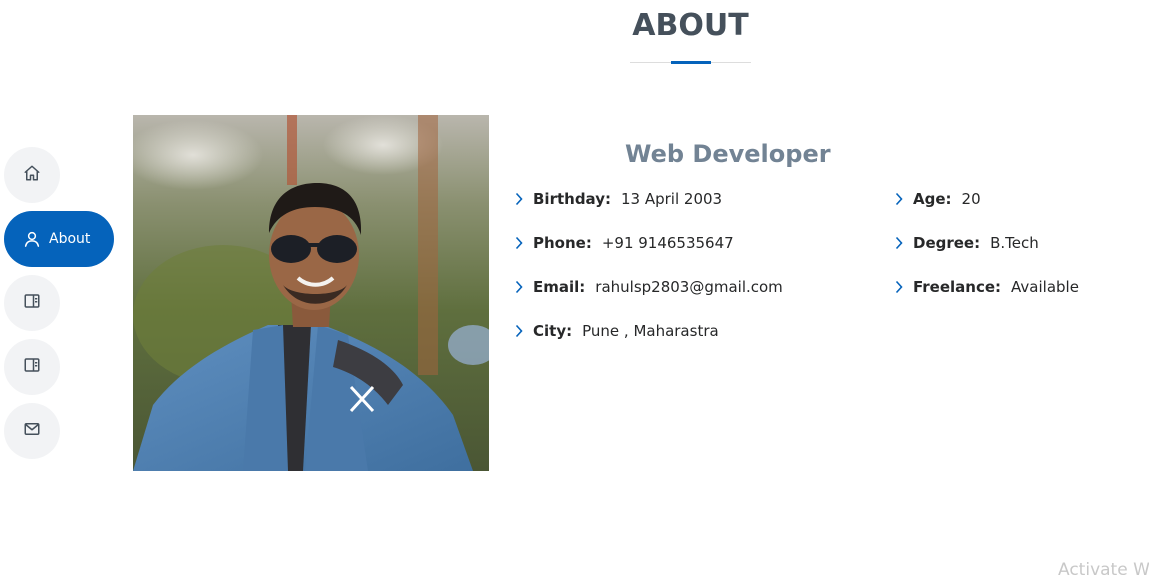 The height and width of the screenshot is (580, 1149). What do you see at coordinates (932, 199) in the screenshot?
I see `info-age-label: Age:` at bounding box center [932, 199].